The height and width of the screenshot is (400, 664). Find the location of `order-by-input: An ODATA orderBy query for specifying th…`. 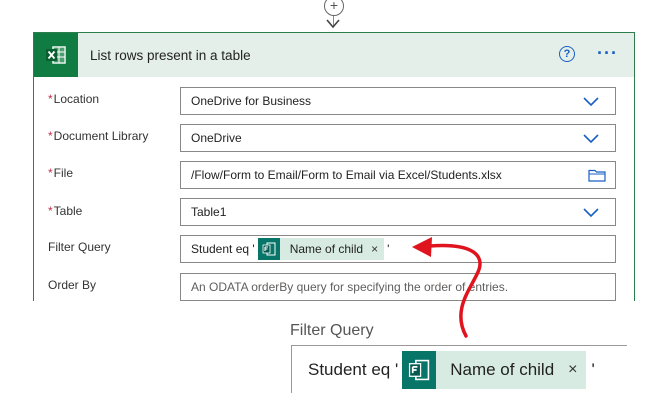

order-by-input: An ODATA orderBy query for specifying th… is located at coordinates (398, 287).